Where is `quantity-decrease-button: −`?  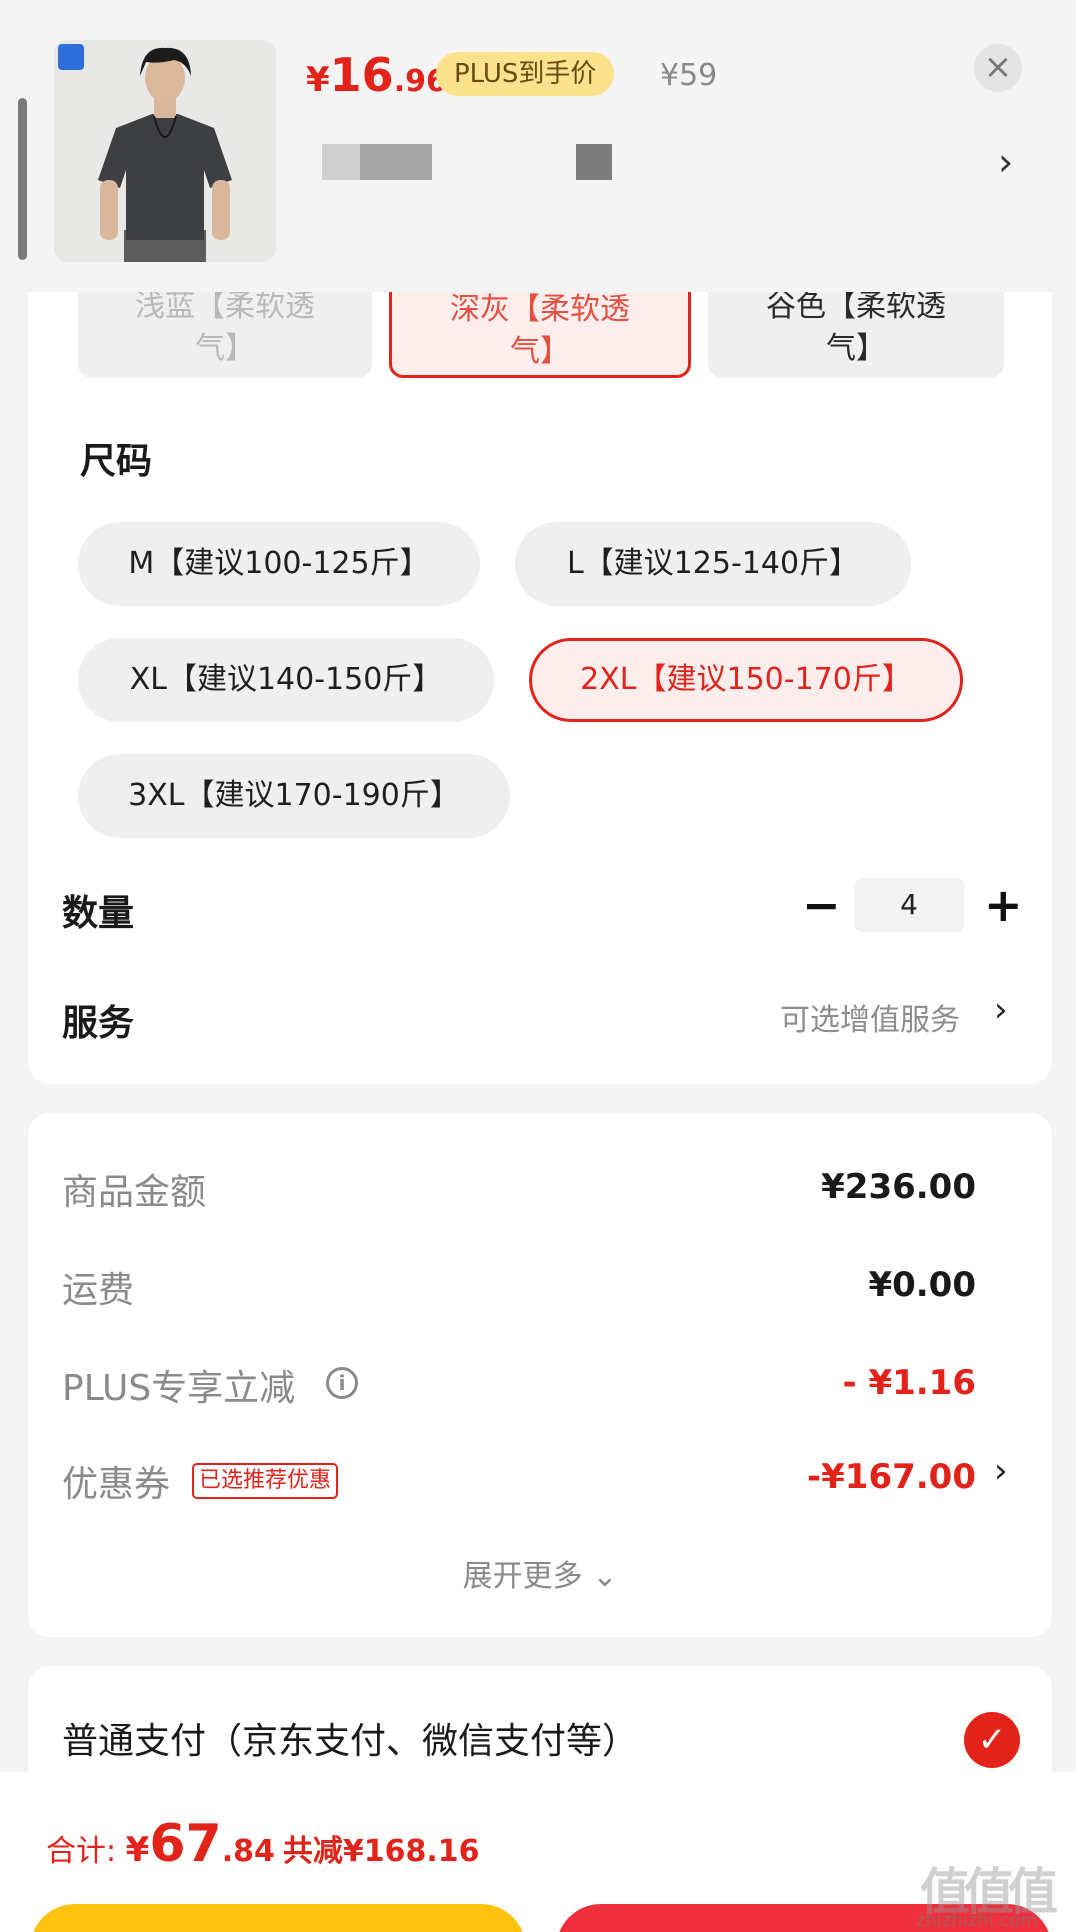 quantity-decrease-button: − is located at coordinates (821, 905).